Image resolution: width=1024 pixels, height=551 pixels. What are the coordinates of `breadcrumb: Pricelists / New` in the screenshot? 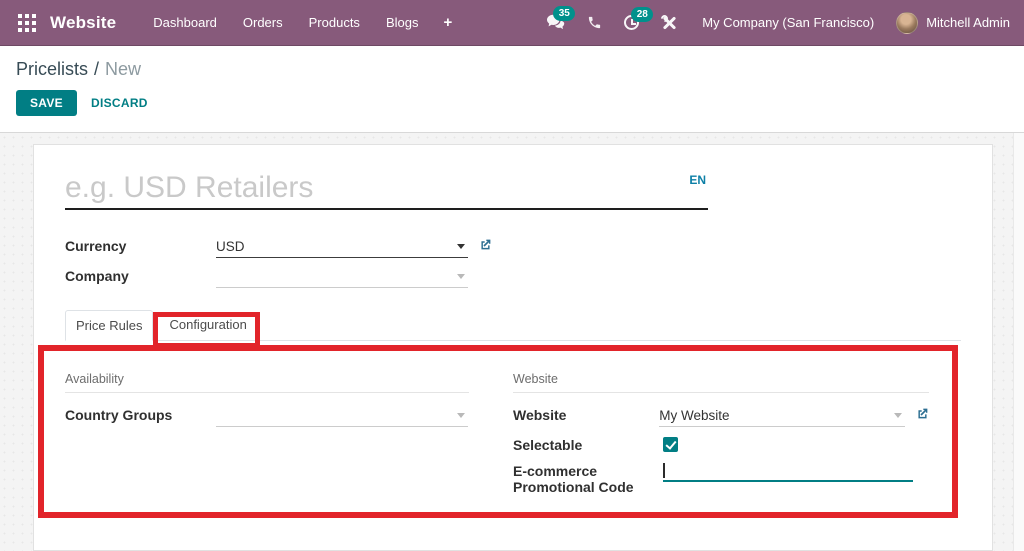 It's located at (512, 69).